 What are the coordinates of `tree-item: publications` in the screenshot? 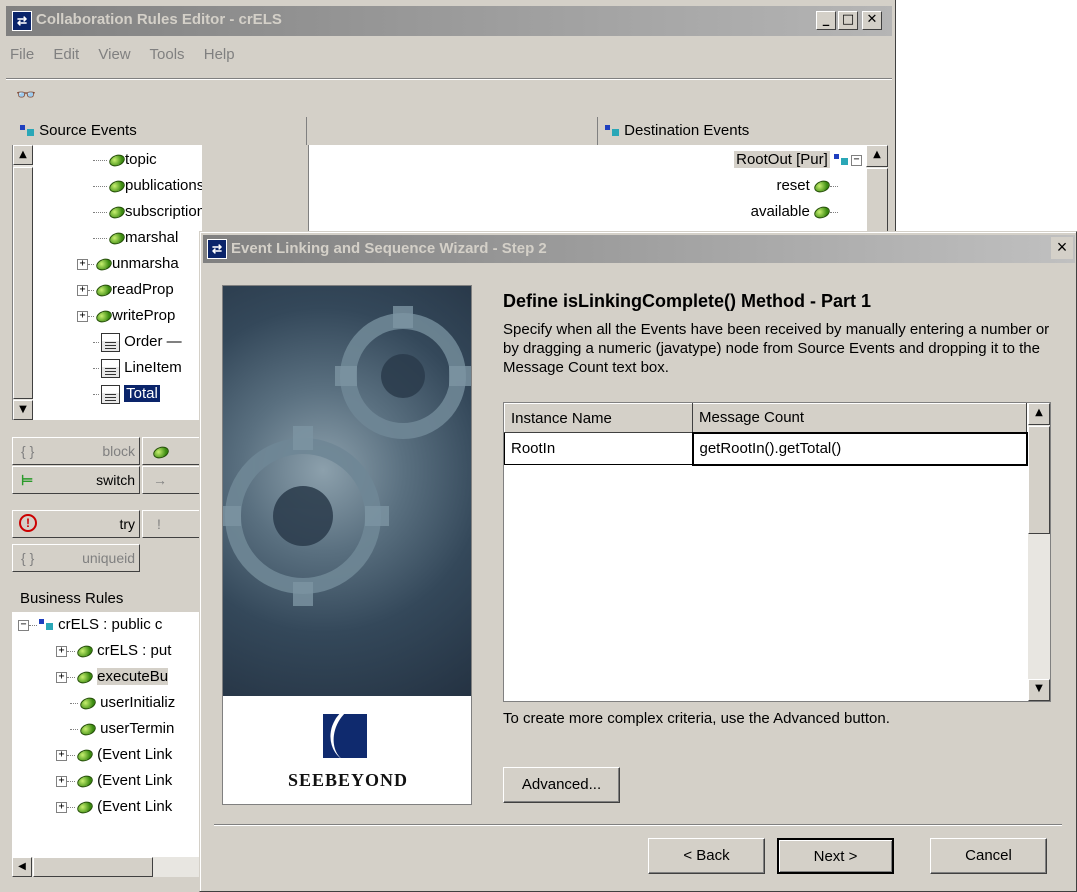 It's located at (147, 186).